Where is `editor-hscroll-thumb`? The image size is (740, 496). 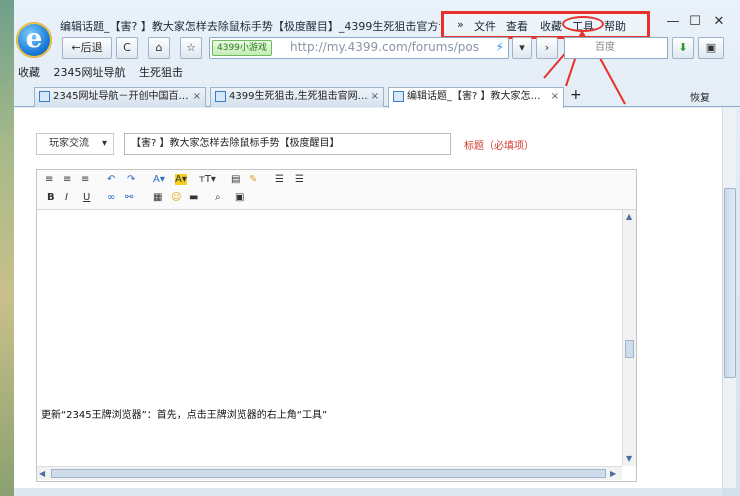
editor-hscroll-thumb is located at coordinates (328, 473).